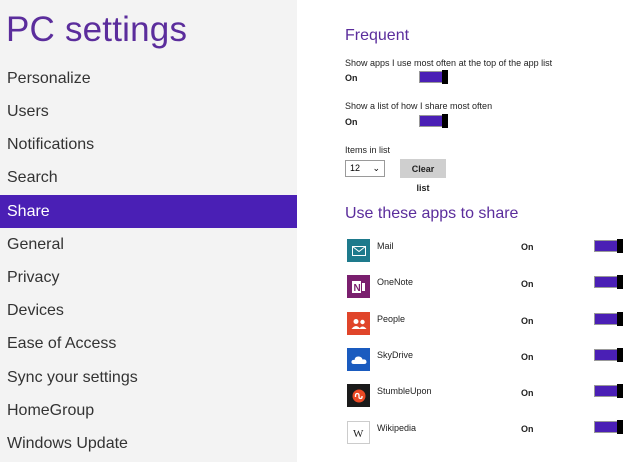  I want to click on mail-icon, so click(358, 250).